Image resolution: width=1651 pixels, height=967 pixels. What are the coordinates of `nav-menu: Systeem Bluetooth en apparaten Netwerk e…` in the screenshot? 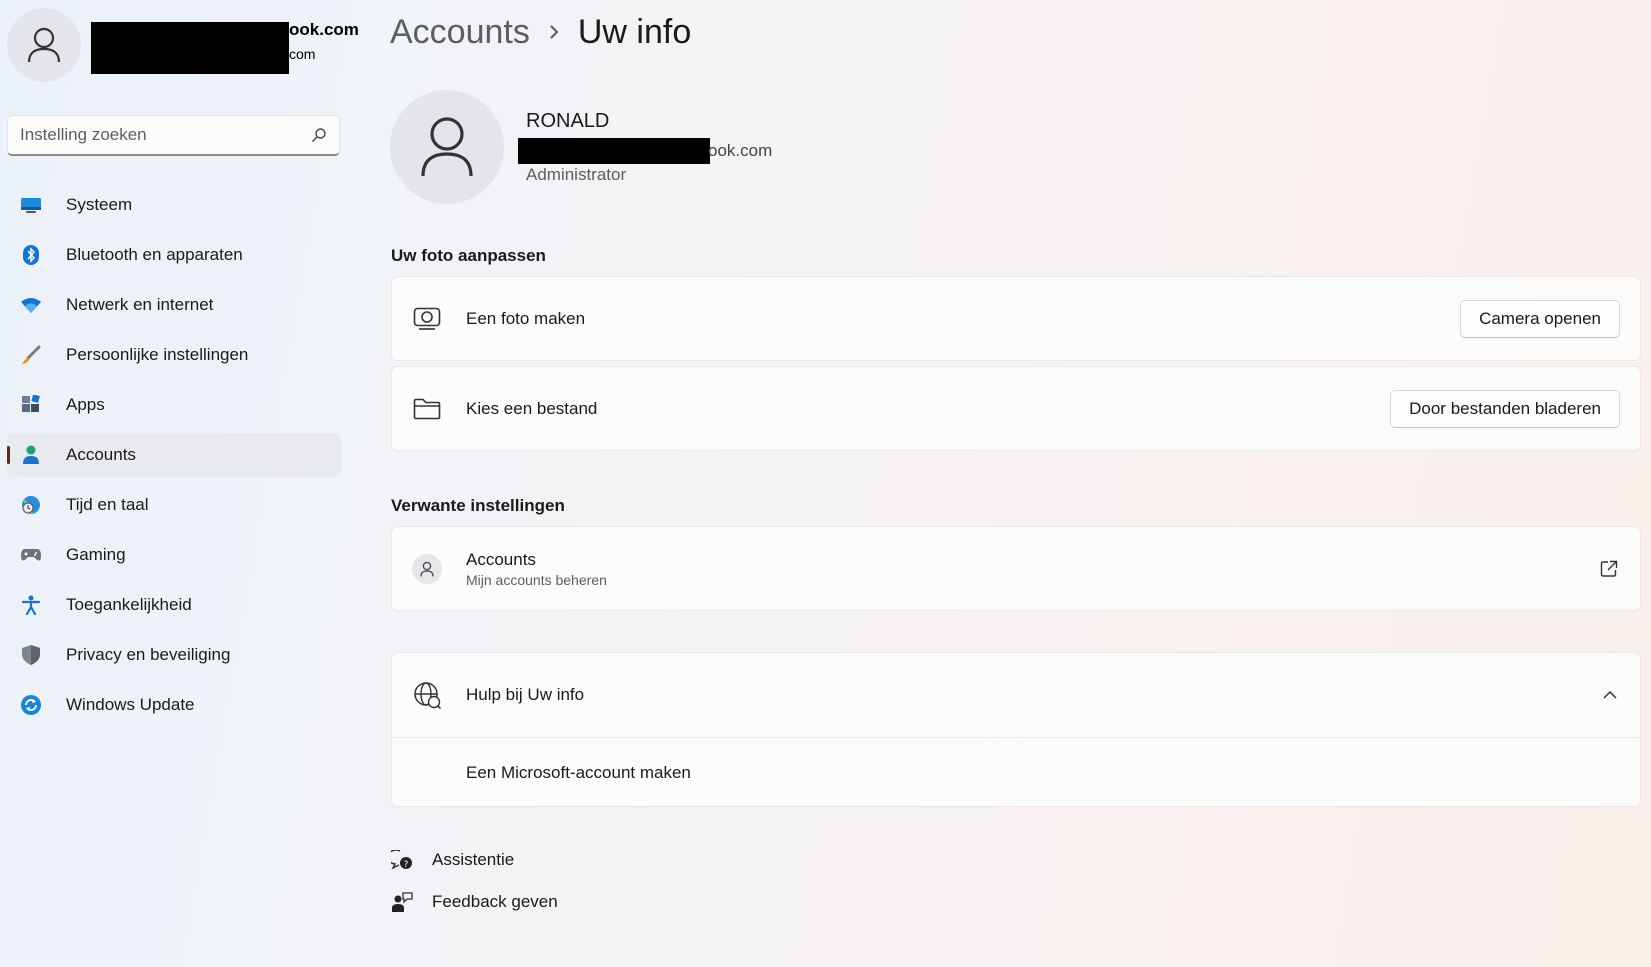 It's located at (174, 458).